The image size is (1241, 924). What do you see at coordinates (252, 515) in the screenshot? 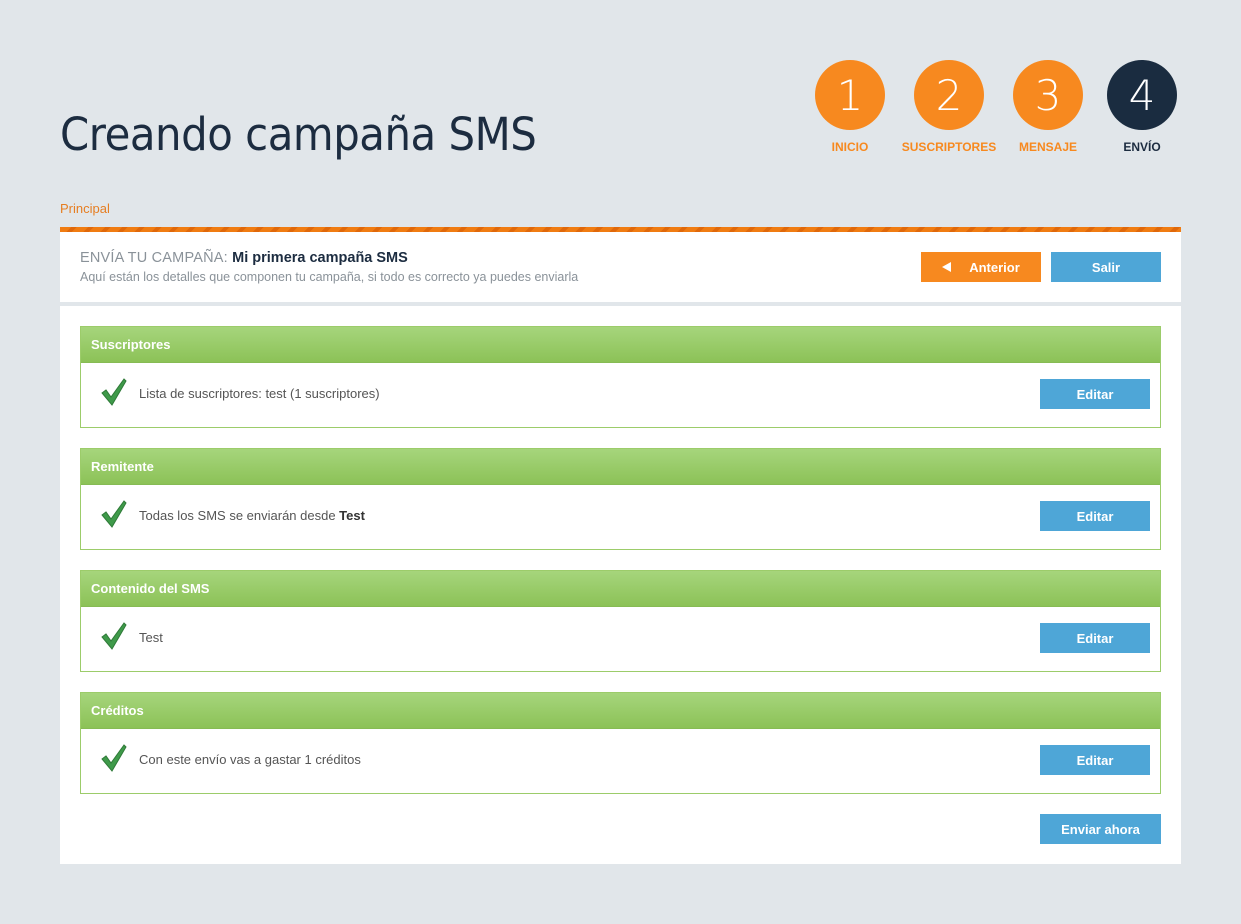
I see `section-text: Todas los SMS se enviarán desde Test` at bounding box center [252, 515].